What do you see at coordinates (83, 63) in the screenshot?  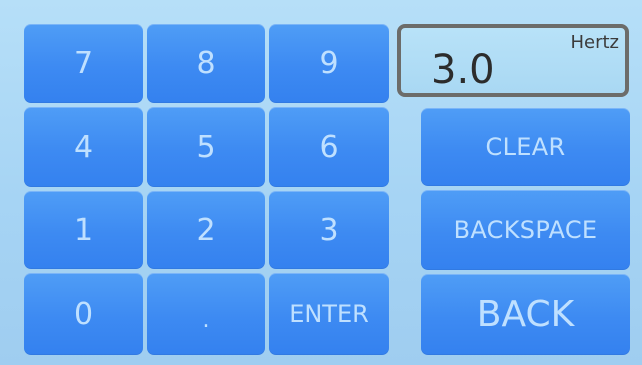 I see `key-7: 7` at bounding box center [83, 63].